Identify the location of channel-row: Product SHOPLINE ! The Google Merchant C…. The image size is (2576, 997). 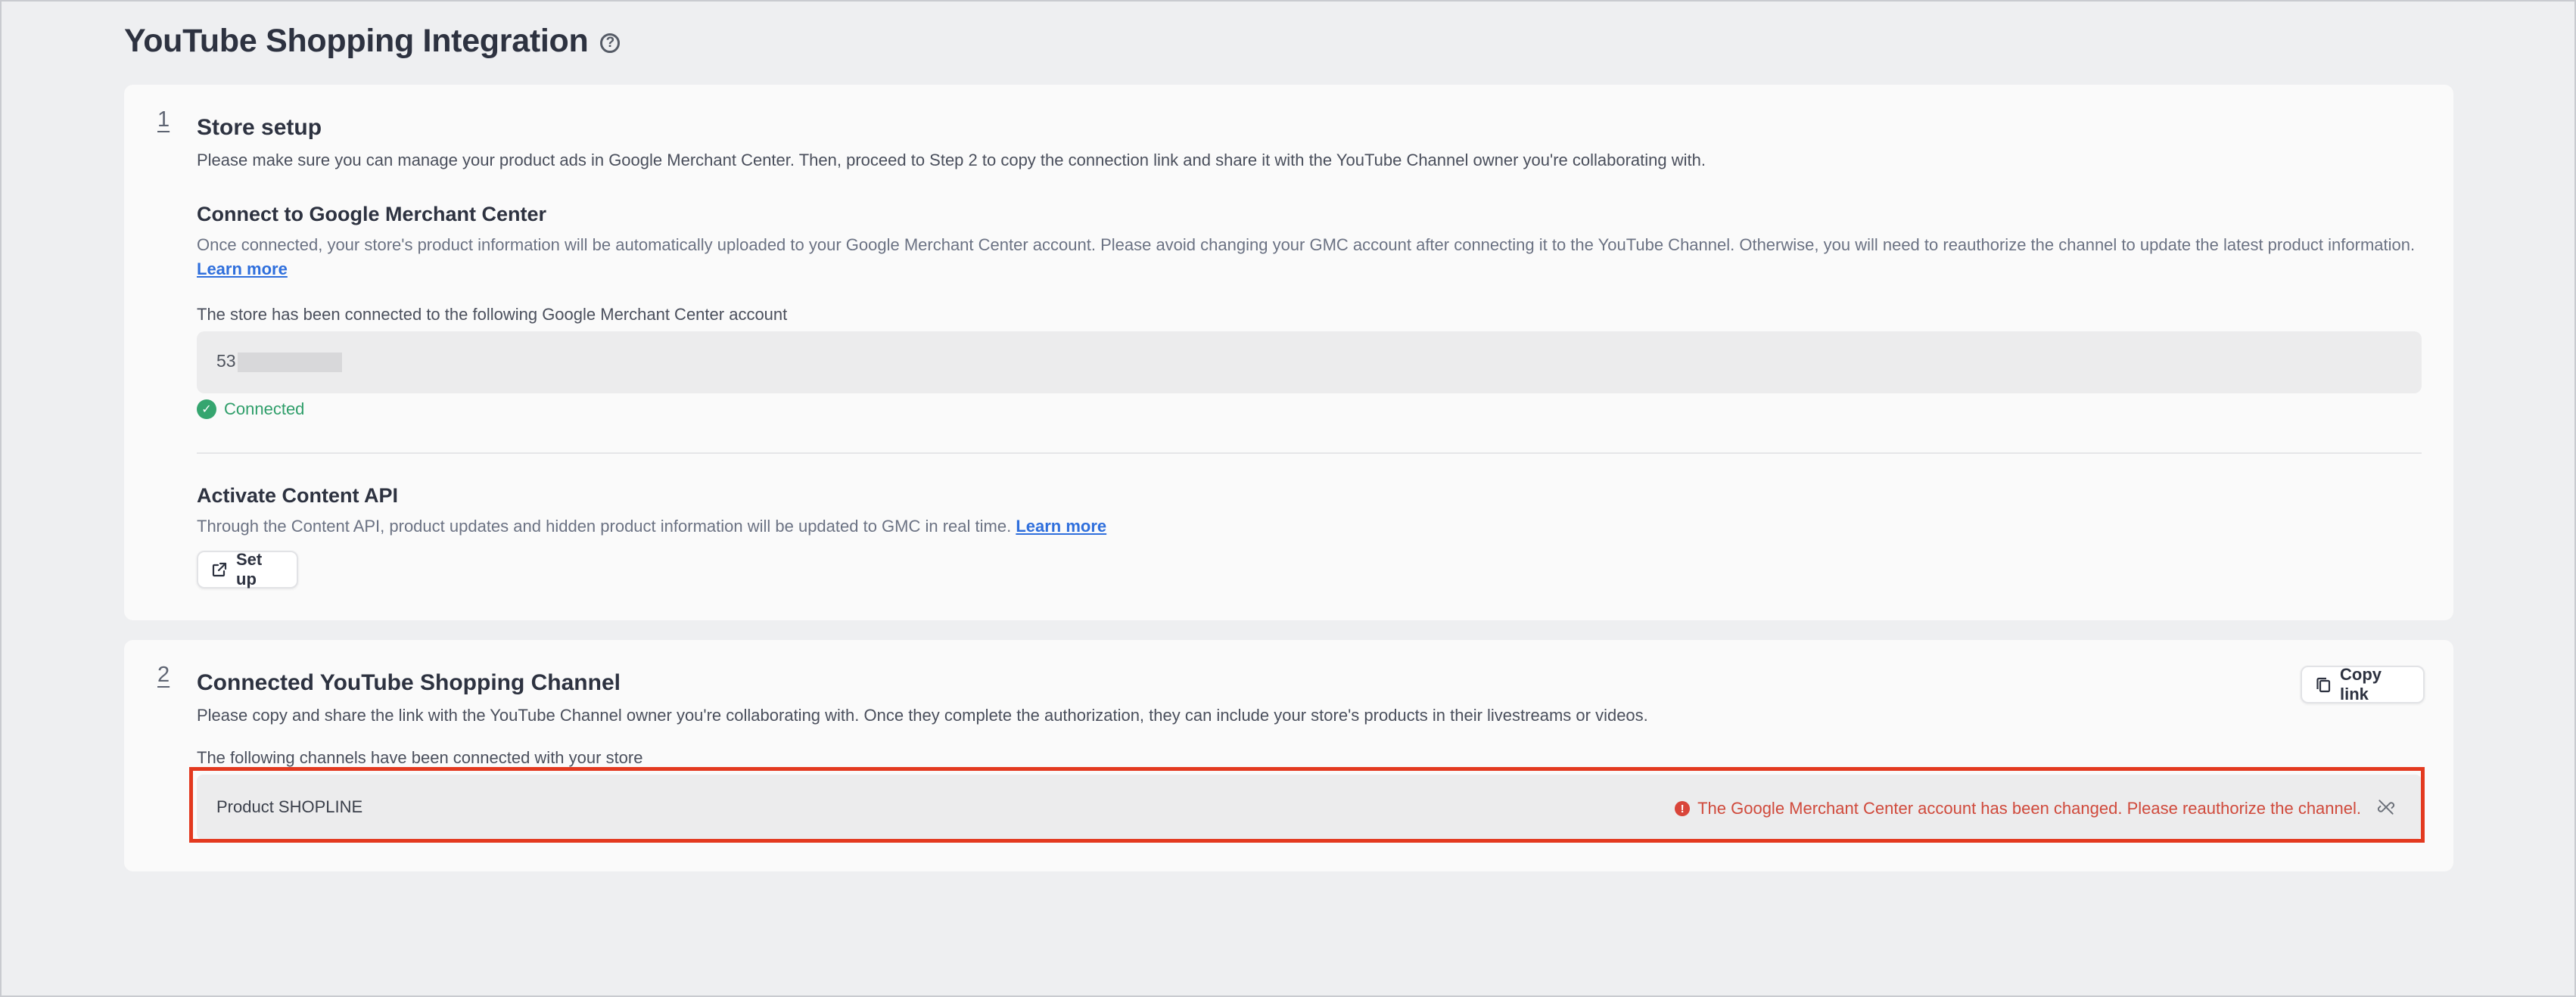
(1309, 807).